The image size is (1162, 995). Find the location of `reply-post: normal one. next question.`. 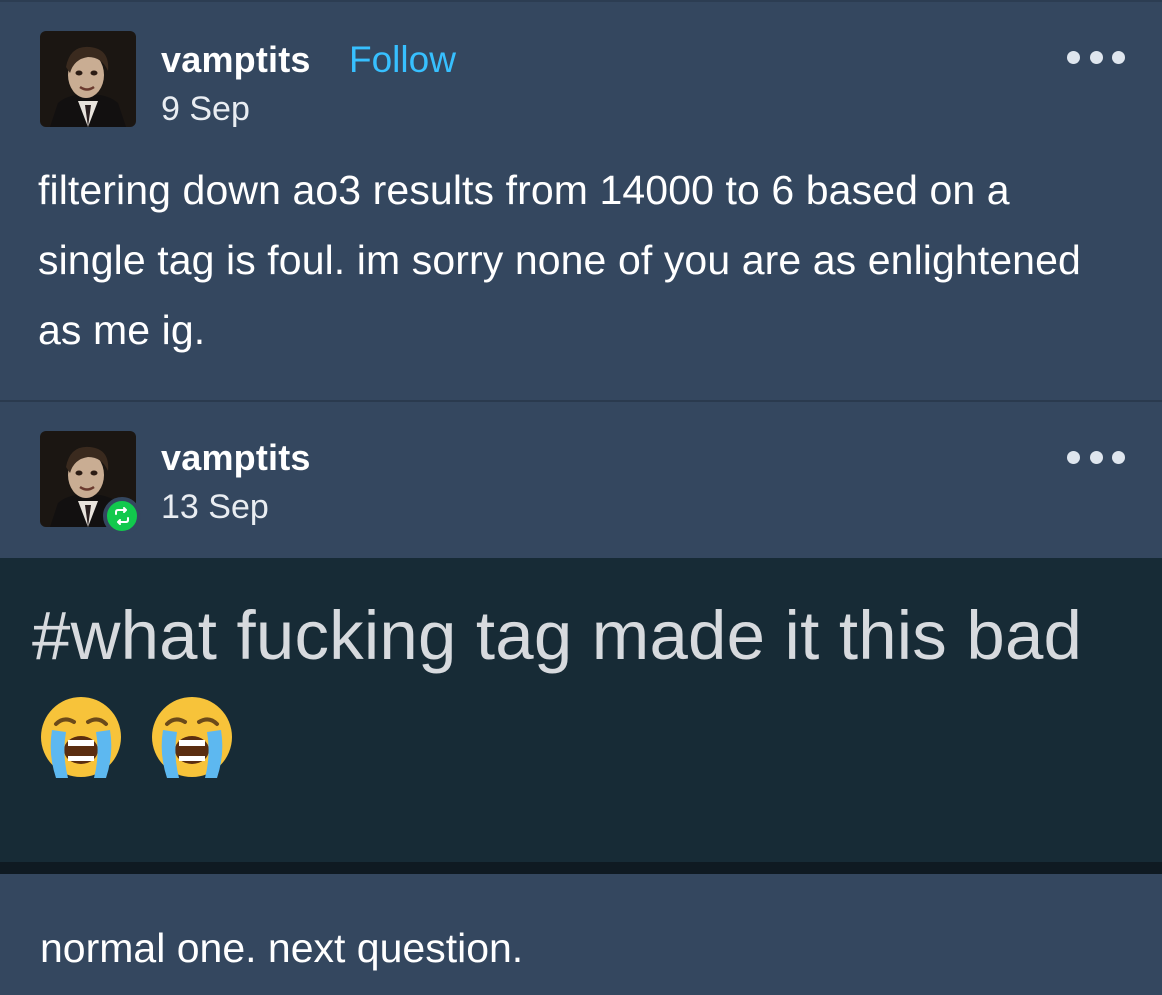

reply-post: normal one. next question. is located at coordinates (581, 934).